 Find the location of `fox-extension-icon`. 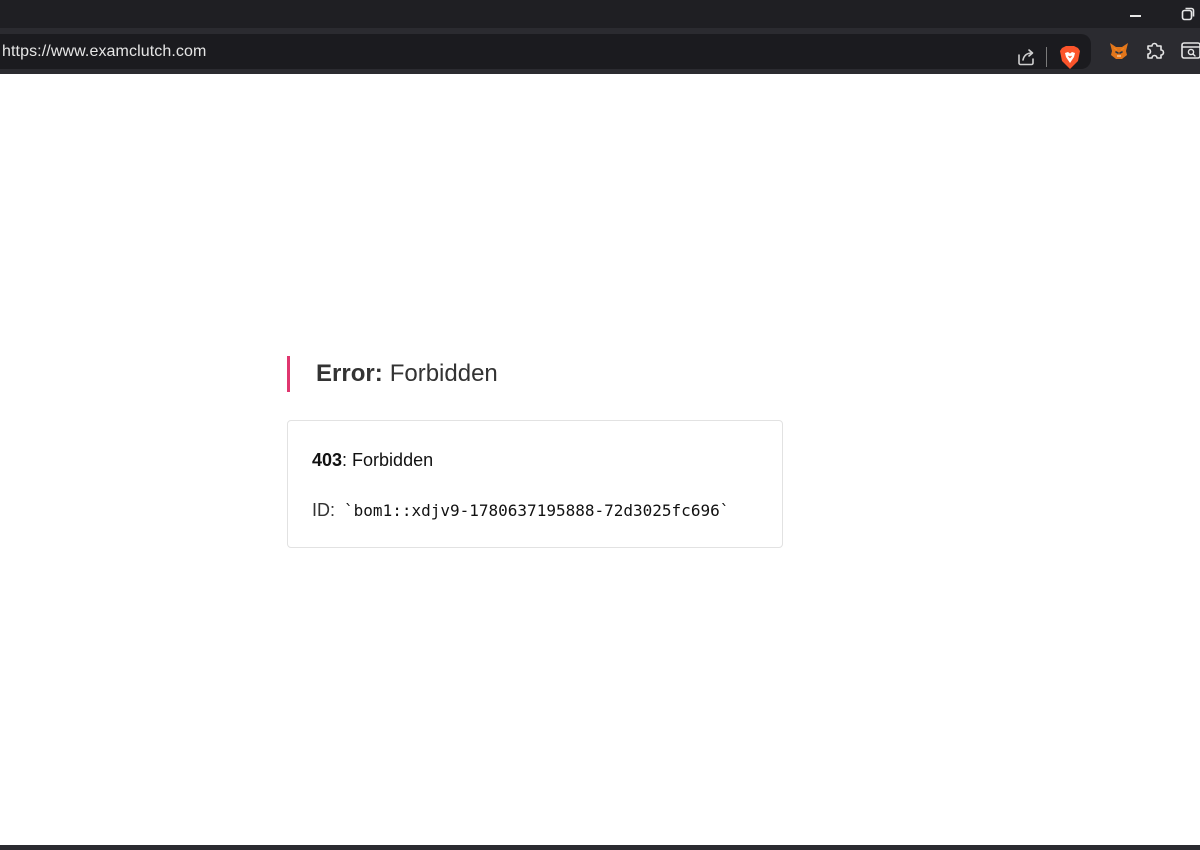

fox-extension-icon is located at coordinates (1119, 51).